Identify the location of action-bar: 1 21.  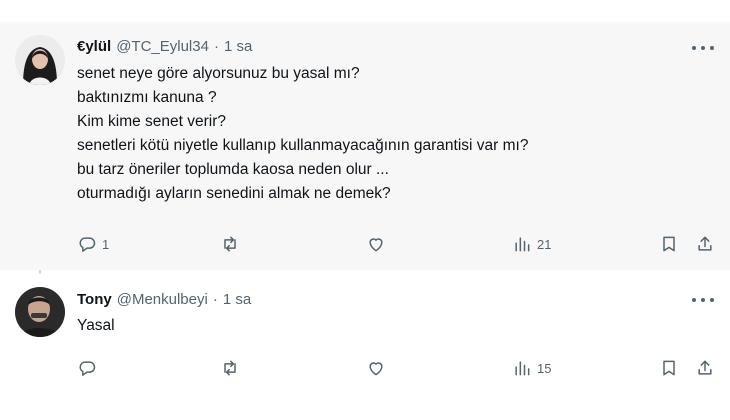
(365, 244).